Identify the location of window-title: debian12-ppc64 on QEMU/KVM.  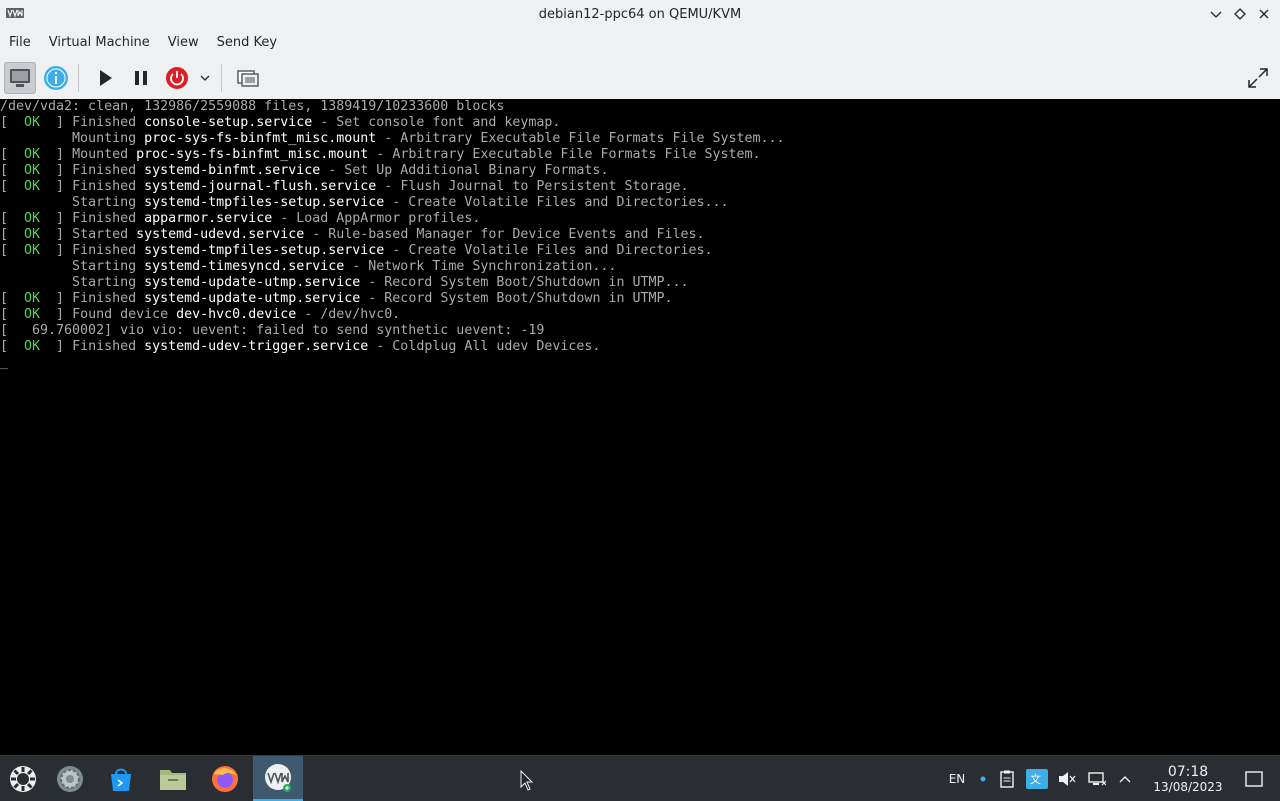
(640, 14).